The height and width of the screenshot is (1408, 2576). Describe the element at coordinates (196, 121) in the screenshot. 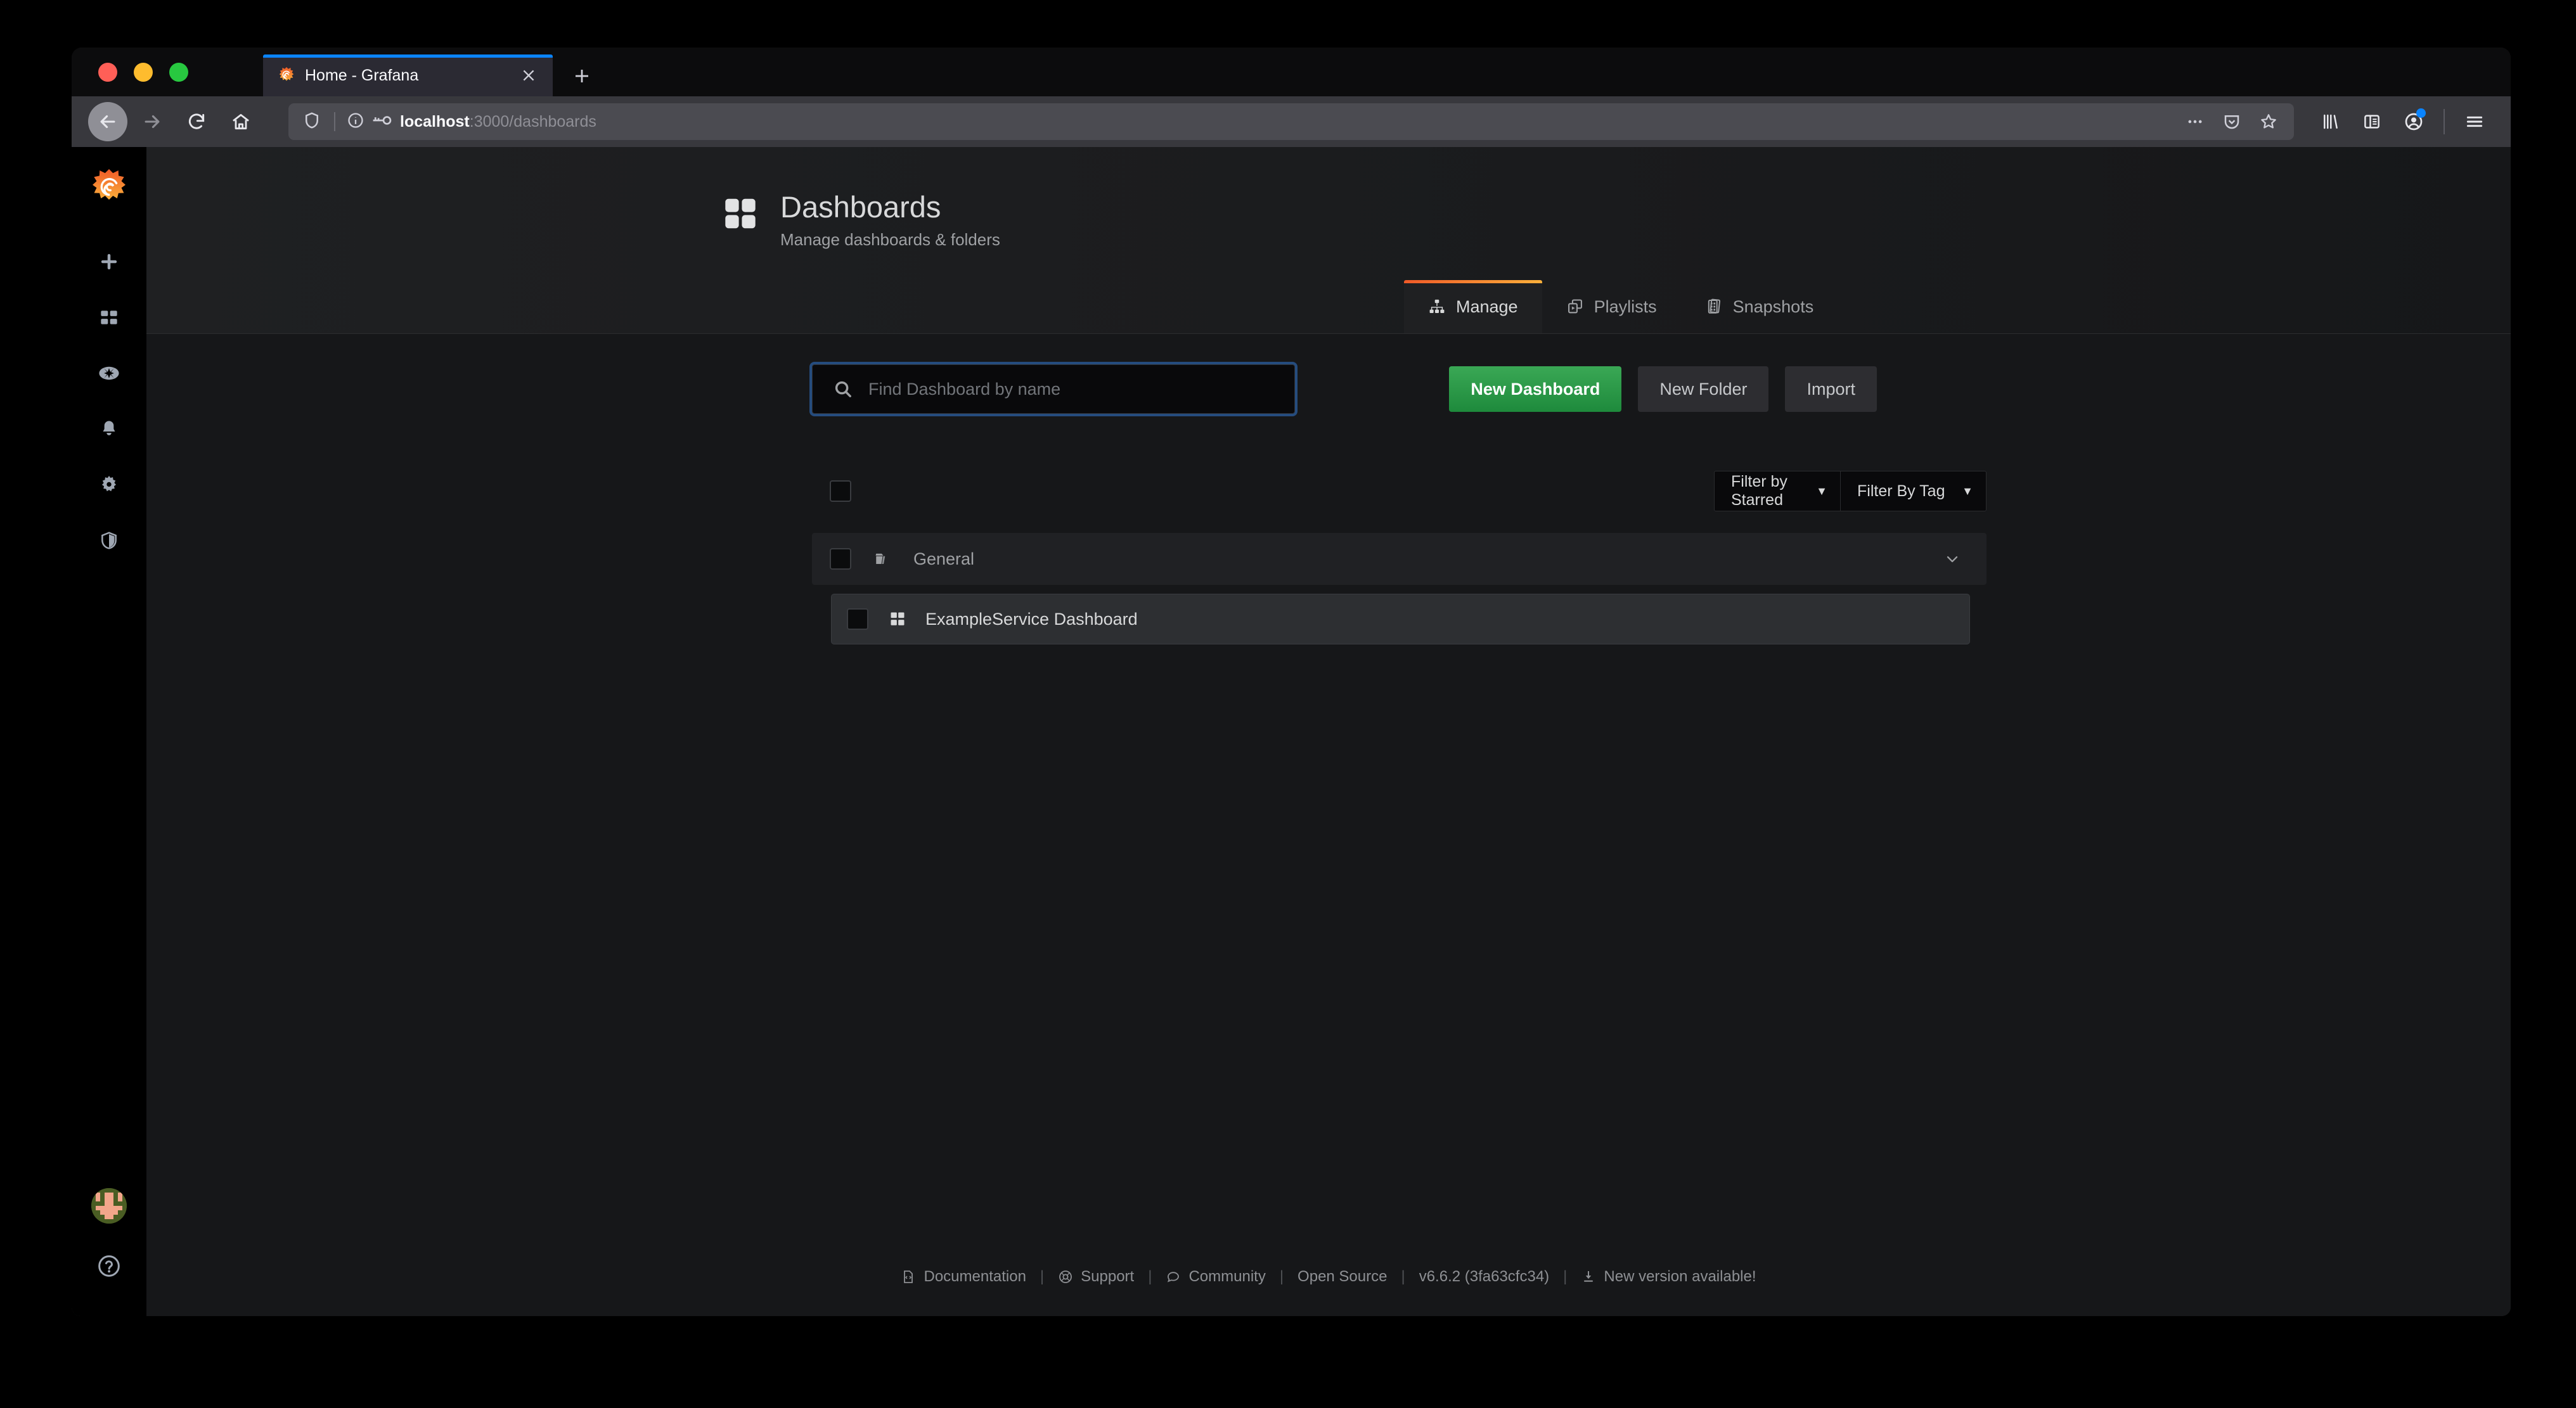

I see `reload-icon` at that location.